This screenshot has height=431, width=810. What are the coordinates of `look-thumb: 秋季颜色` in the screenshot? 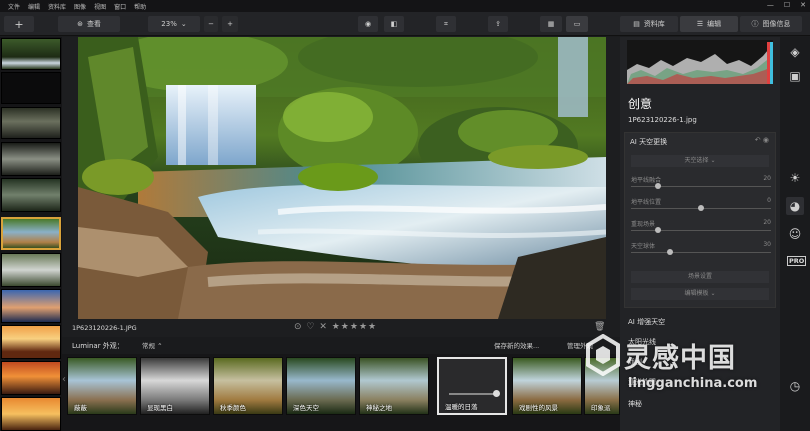 It's located at (248, 386).